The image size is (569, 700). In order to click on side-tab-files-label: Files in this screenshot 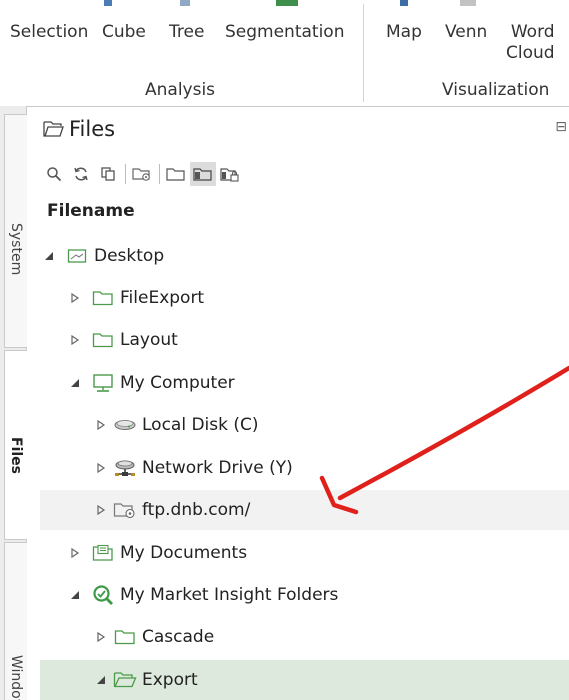, I will do `click(16, 455)`.